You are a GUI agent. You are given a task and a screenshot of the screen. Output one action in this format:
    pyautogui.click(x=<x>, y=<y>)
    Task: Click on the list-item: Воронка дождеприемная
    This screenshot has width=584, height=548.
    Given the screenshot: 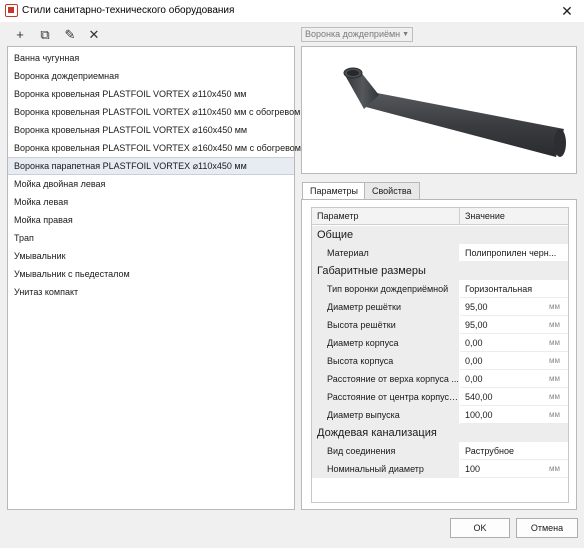 What is the action you would take?
    pyautogui.click(x=151, y=76)
    